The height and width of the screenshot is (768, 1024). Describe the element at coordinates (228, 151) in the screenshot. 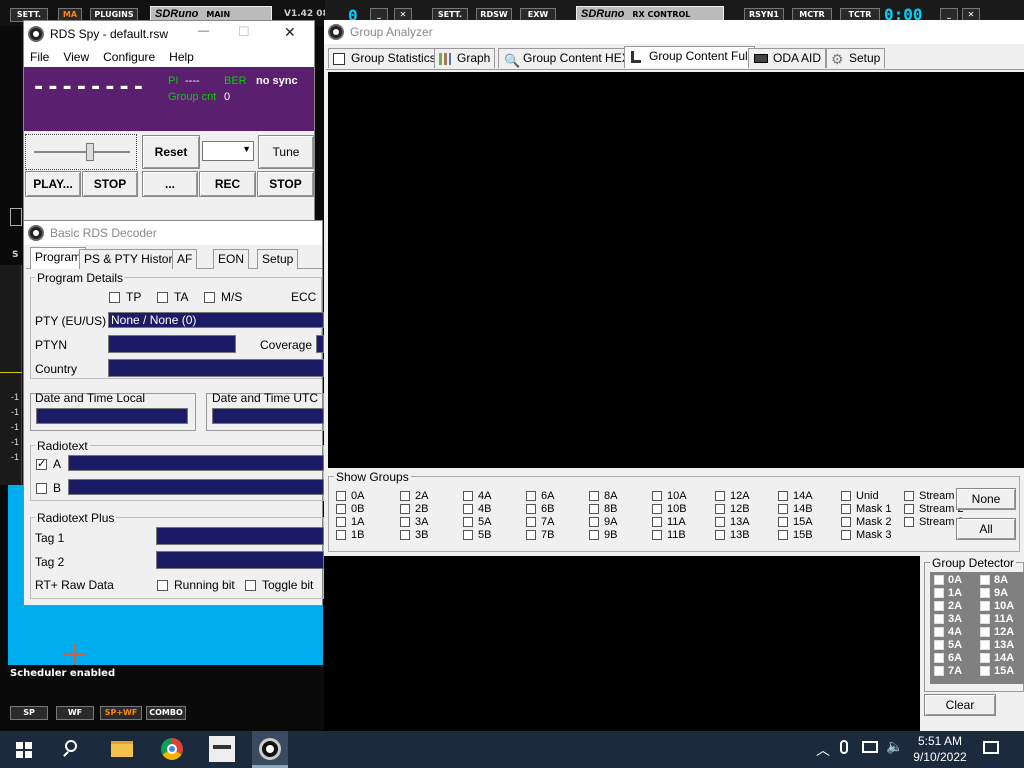

I see `source-select: ▼` at that location.